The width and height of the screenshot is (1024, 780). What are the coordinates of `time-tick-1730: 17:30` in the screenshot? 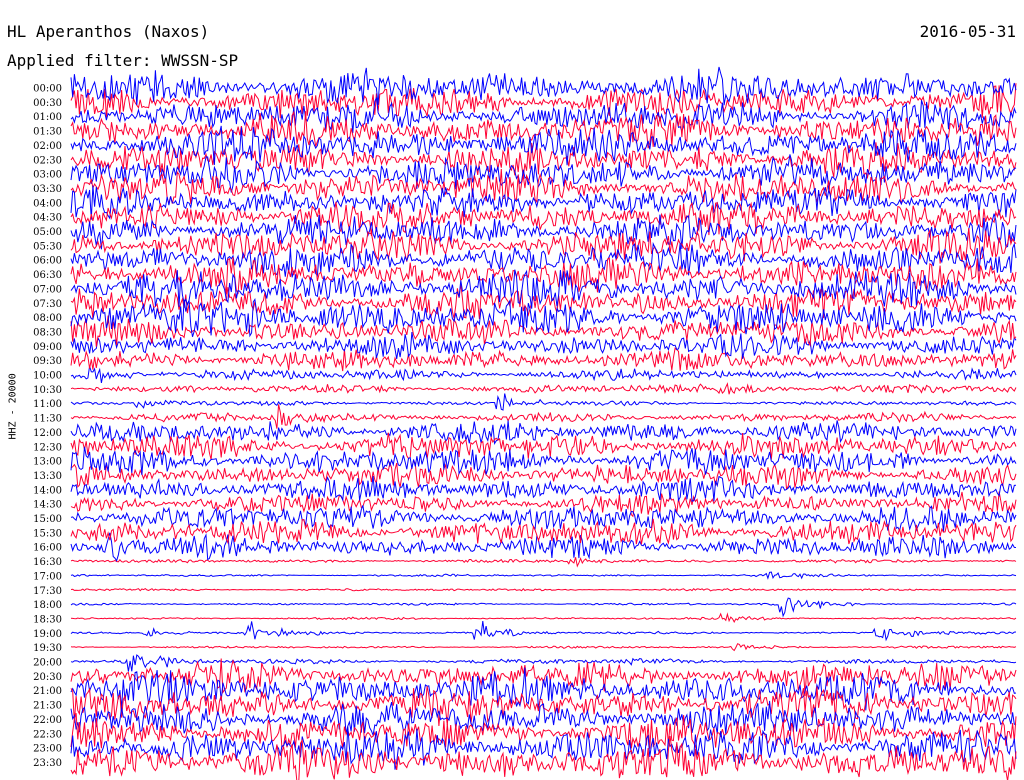 It's located at (47, 591).